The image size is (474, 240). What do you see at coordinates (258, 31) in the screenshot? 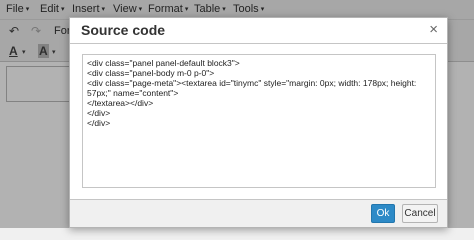
I see `dialog-header: Source code ×` at bounding box center [258, 31].